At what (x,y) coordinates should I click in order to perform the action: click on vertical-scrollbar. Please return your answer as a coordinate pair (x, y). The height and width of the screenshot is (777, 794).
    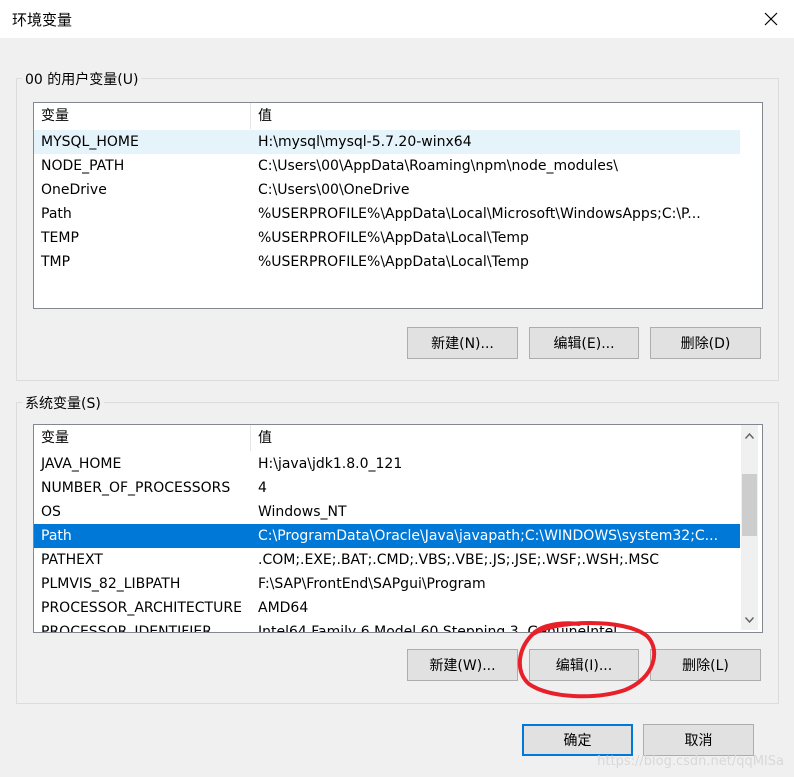
    Looking at the image, I should click on (749, 527).